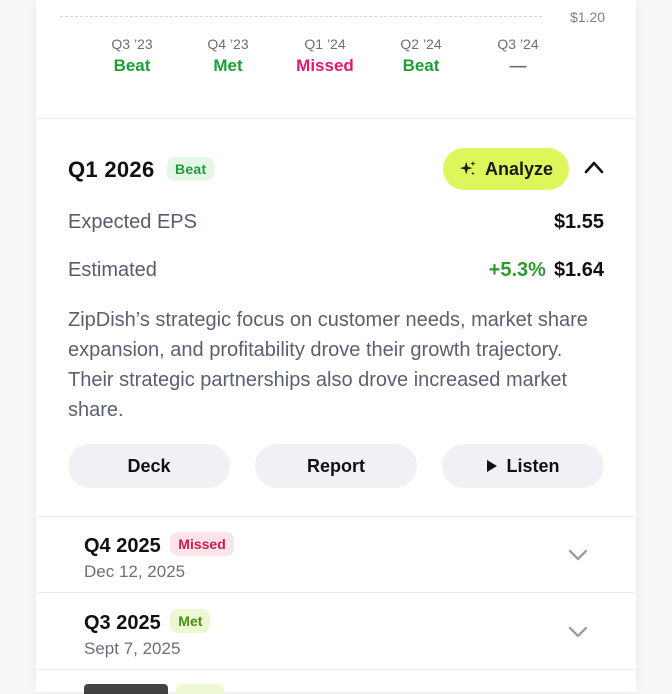 This screenshot has width=672, height=694. I want to click on listen-button: Listen, so click(523, 466).